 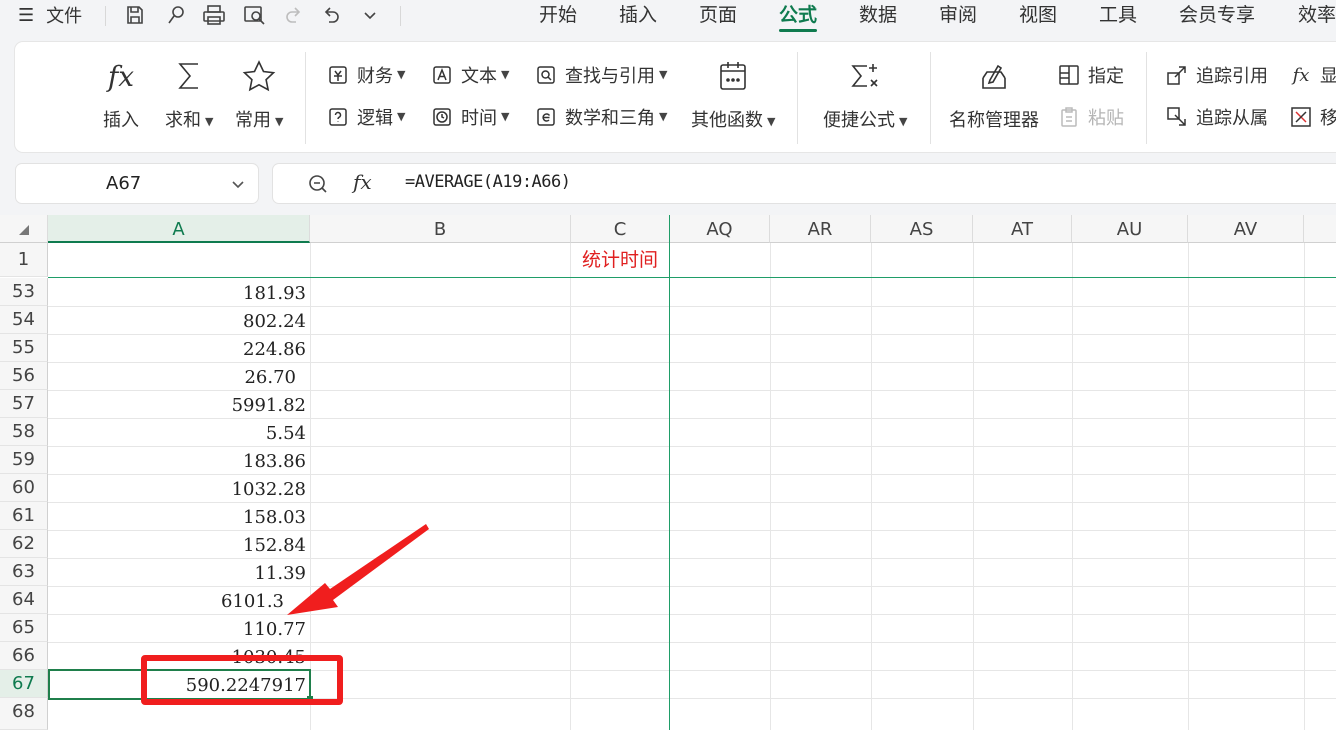 What do you see at coordinates (1217, 16) in the screenshot?
I see `tab-member: 会员专享` at bounding box center [1217, 16].